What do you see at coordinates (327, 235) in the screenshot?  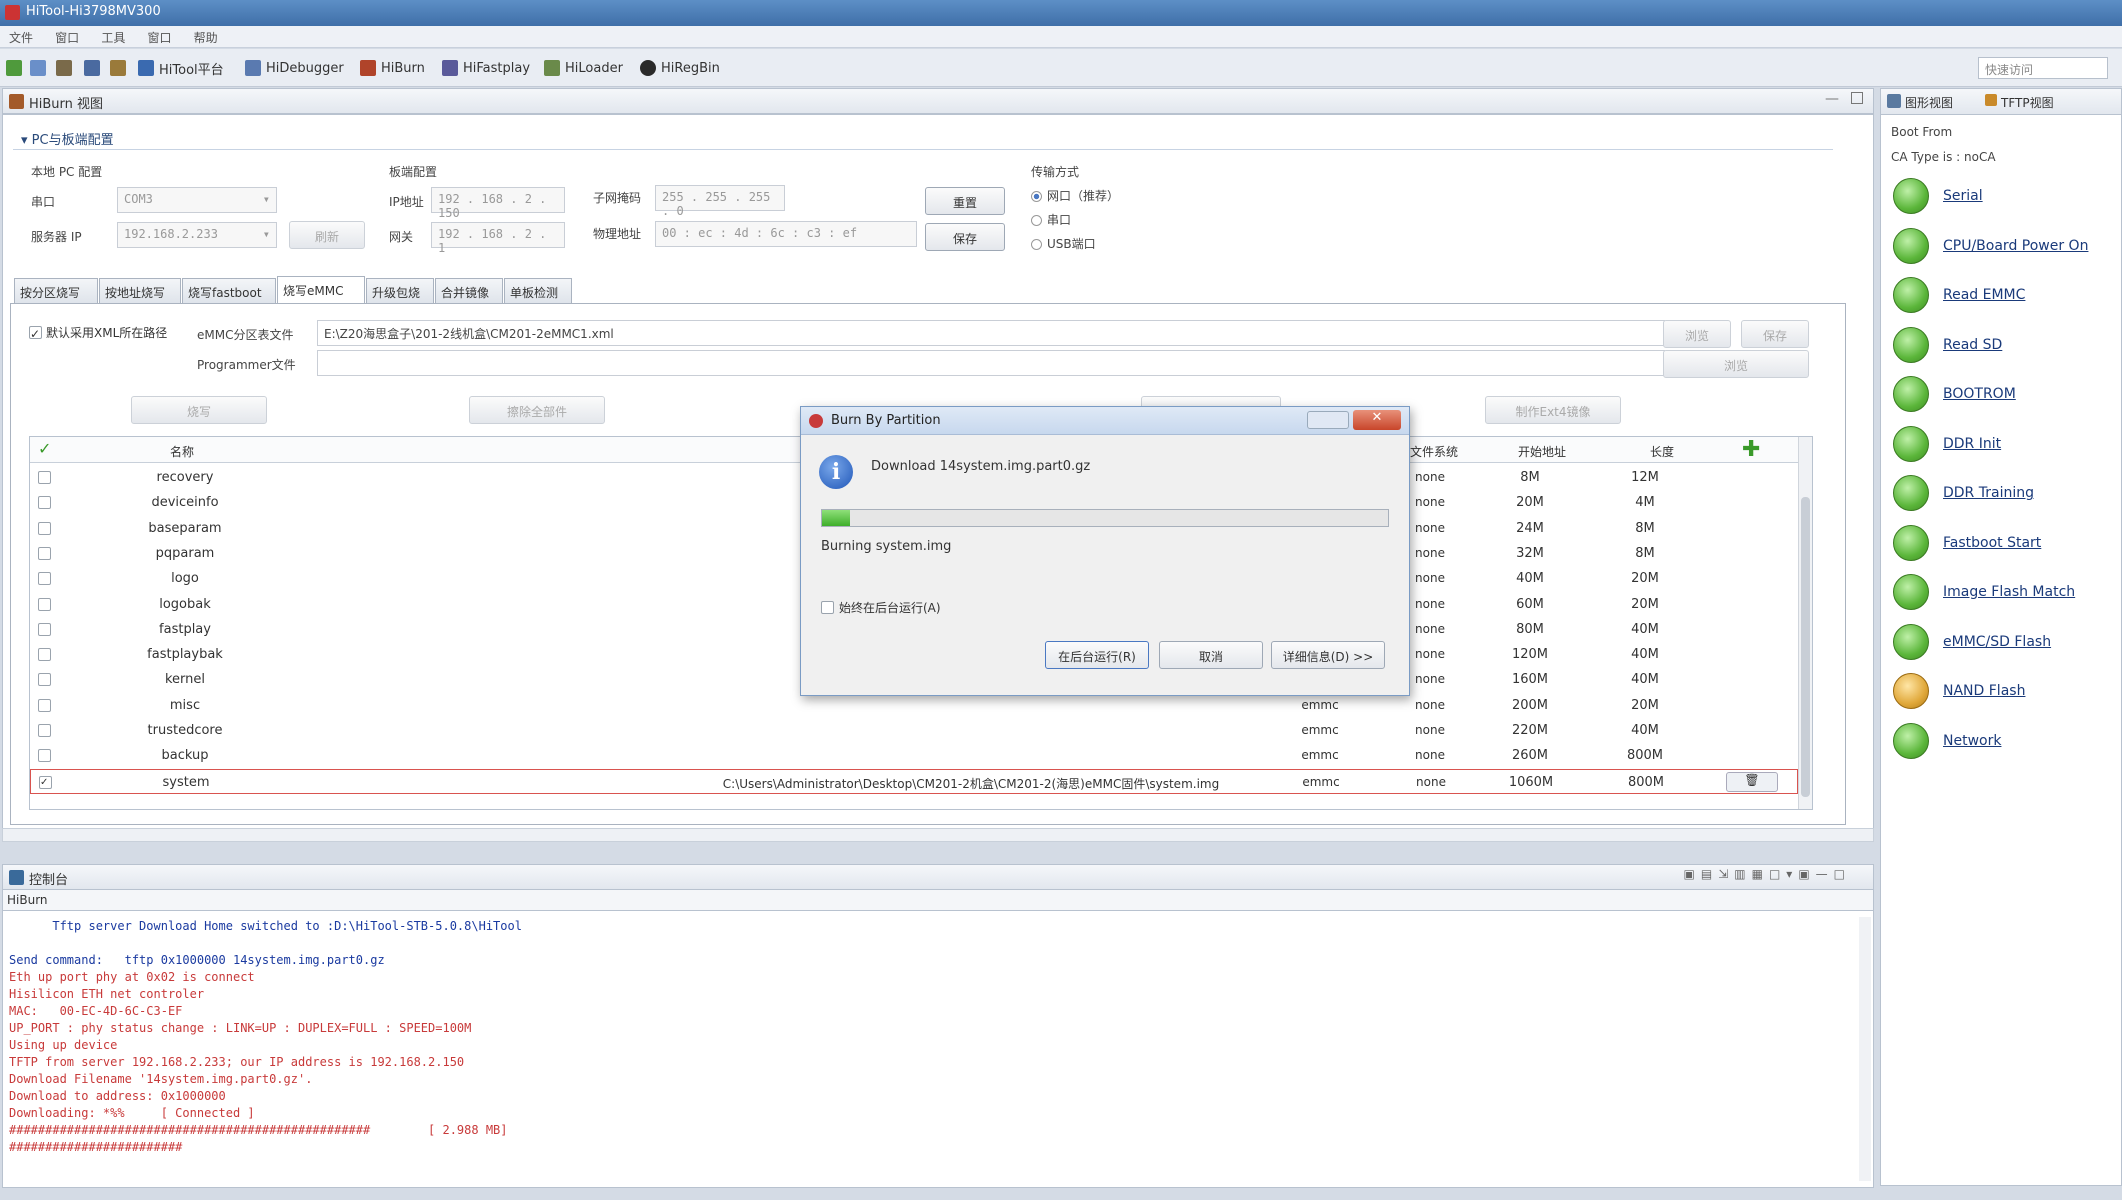 I see `refresh-button: 刷新` at bounding box center [327, 235].